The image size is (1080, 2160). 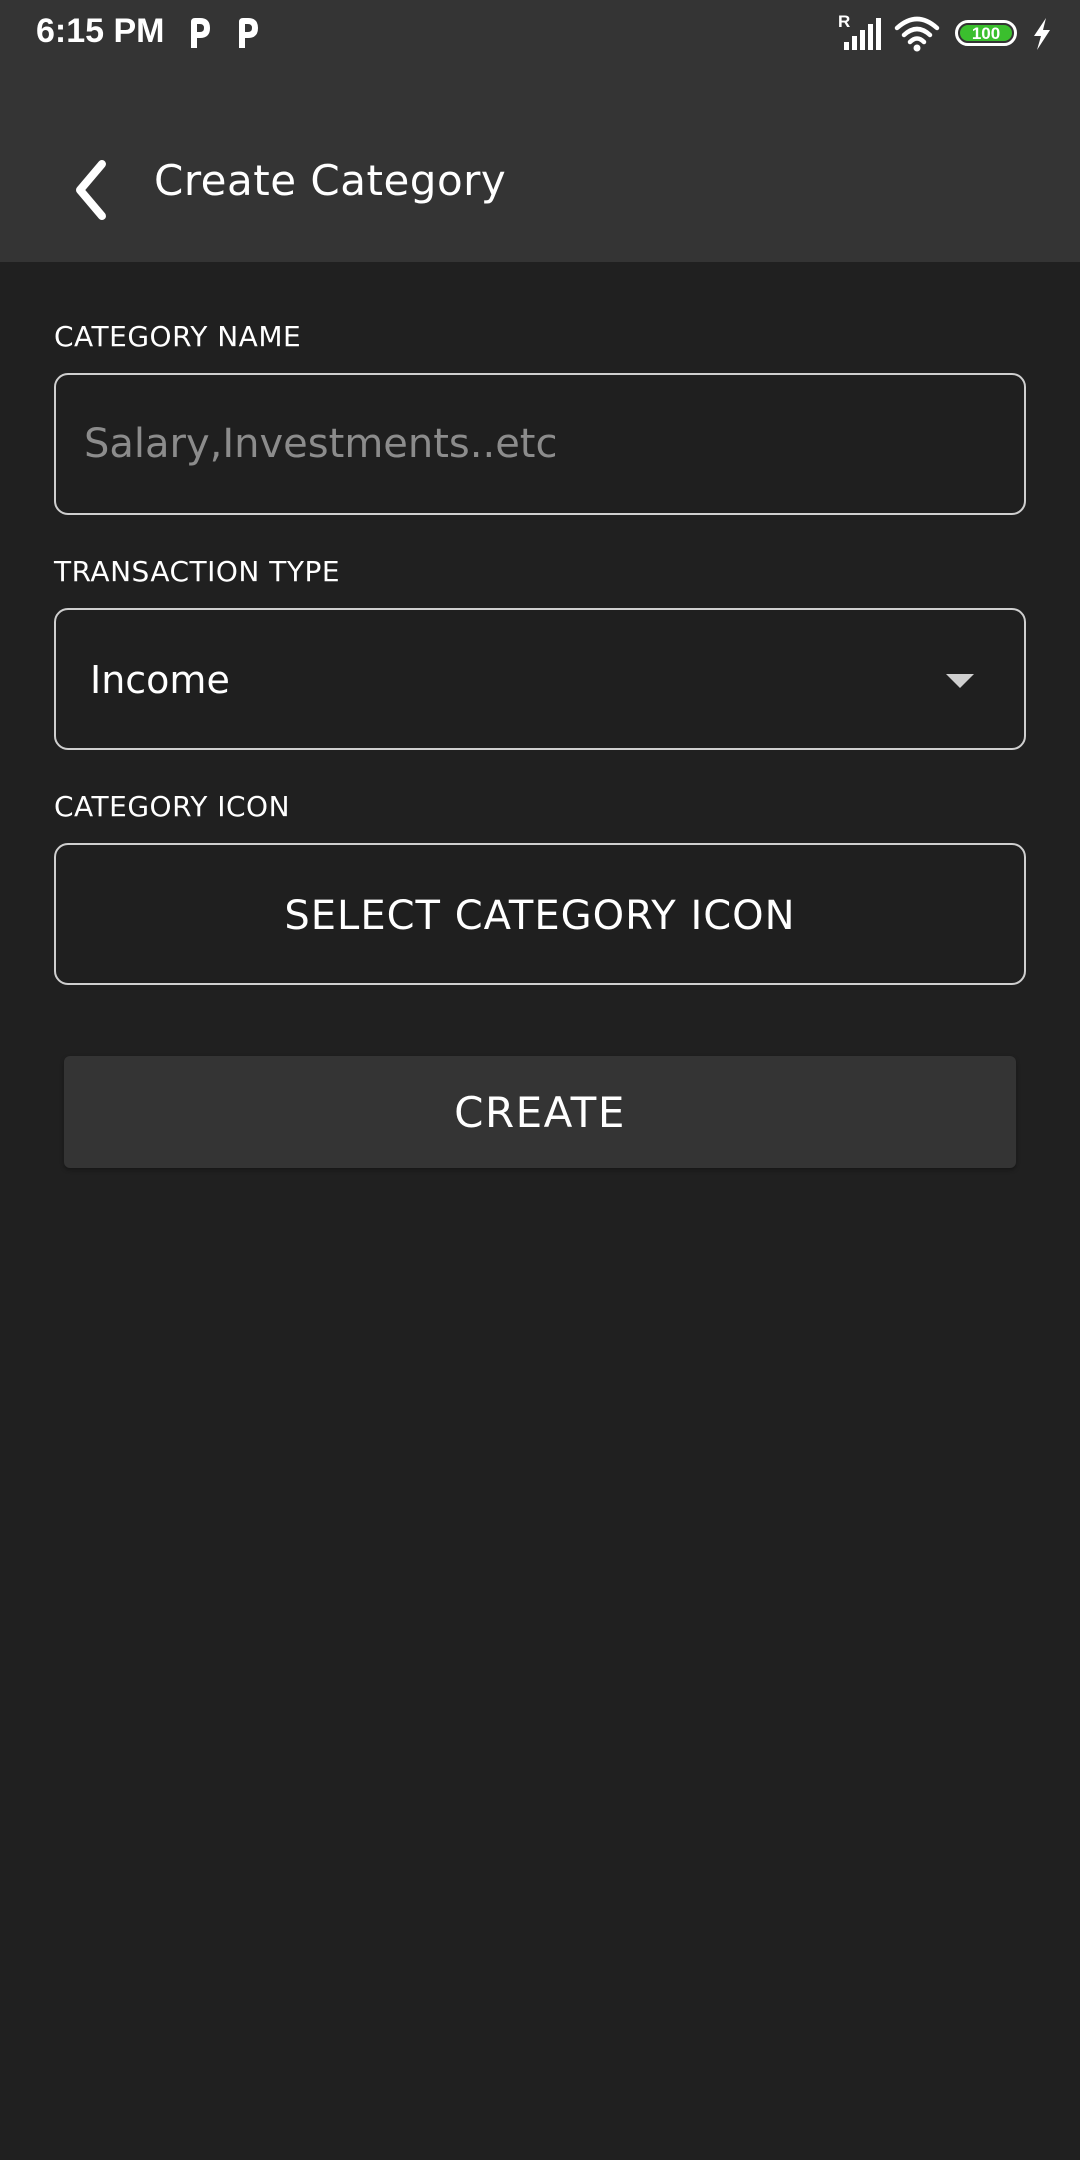 What do you see at coordinates (172, 806) in the screenshot?
I see `category-icon-label: CATEGORY ICON` at bounding box center [172, 806].